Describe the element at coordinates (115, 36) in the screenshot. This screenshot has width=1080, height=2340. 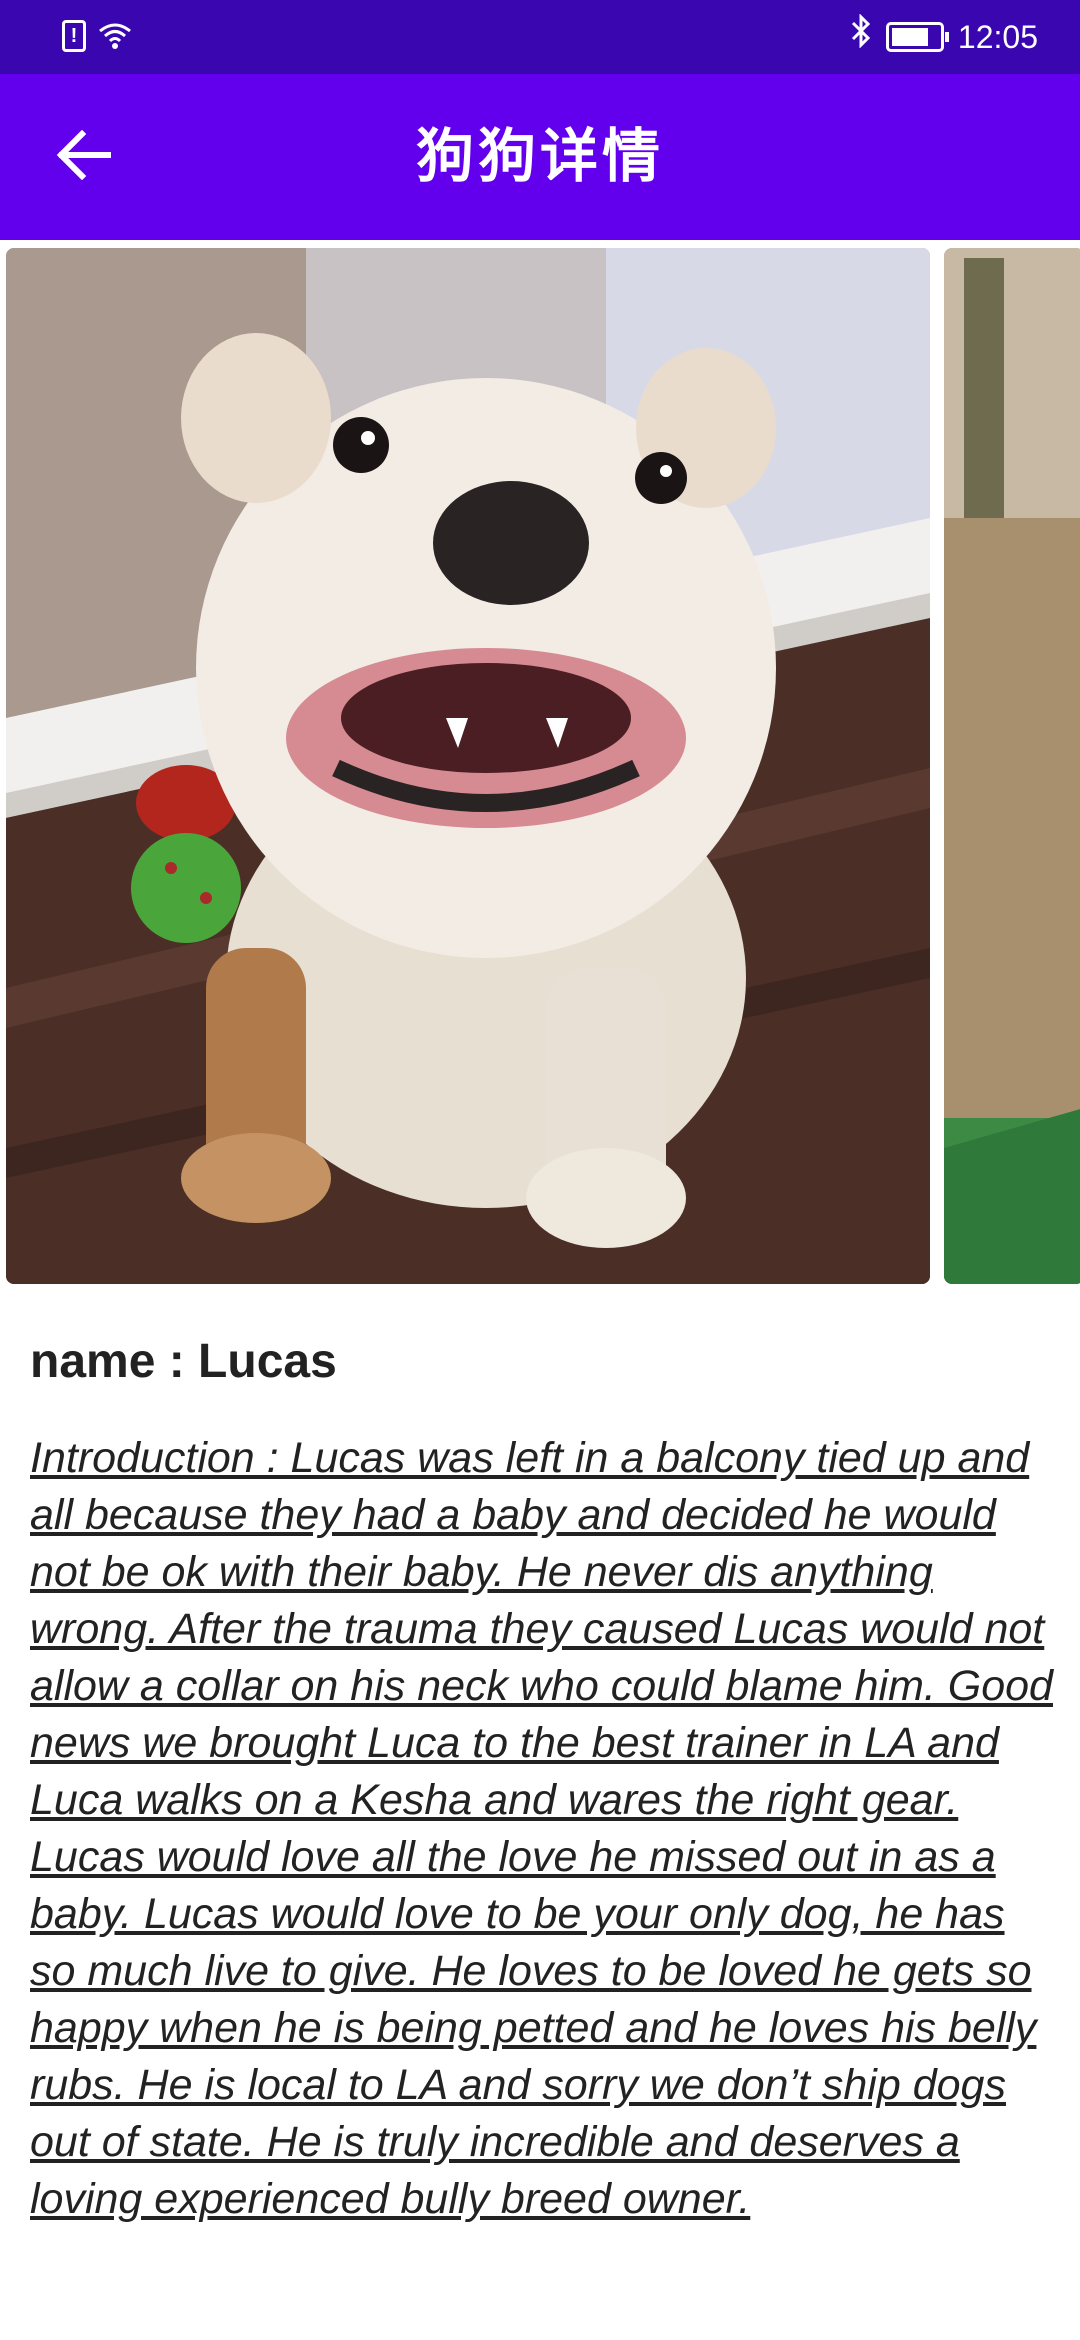
I see `wifi-icon` at that location.